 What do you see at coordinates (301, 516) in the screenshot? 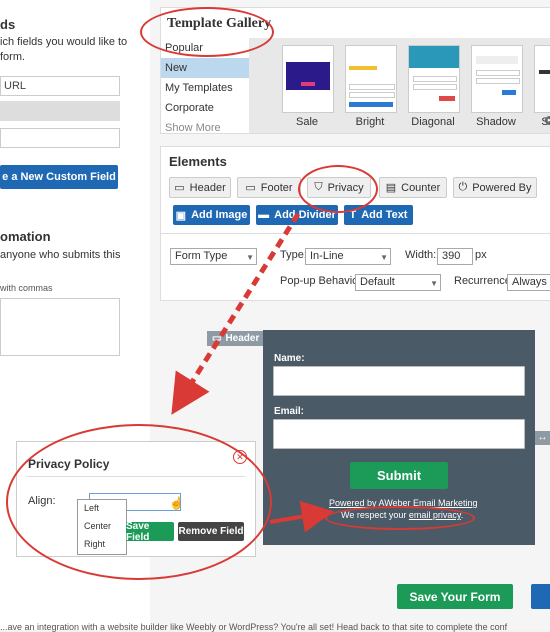
I see `arrow-popup-to-privacy-text` at bounding box center [301, 516].